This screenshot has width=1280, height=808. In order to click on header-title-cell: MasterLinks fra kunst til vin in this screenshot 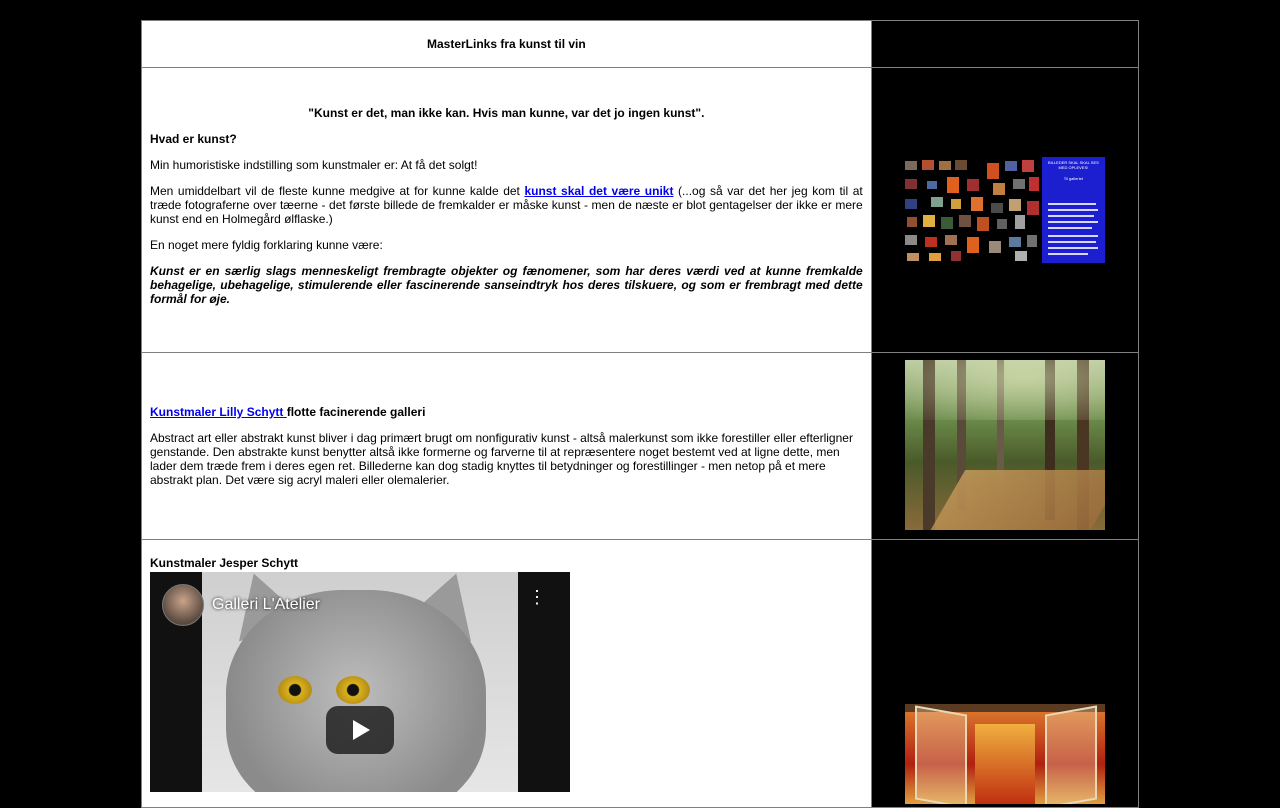, I will do `click(506, 44)`.